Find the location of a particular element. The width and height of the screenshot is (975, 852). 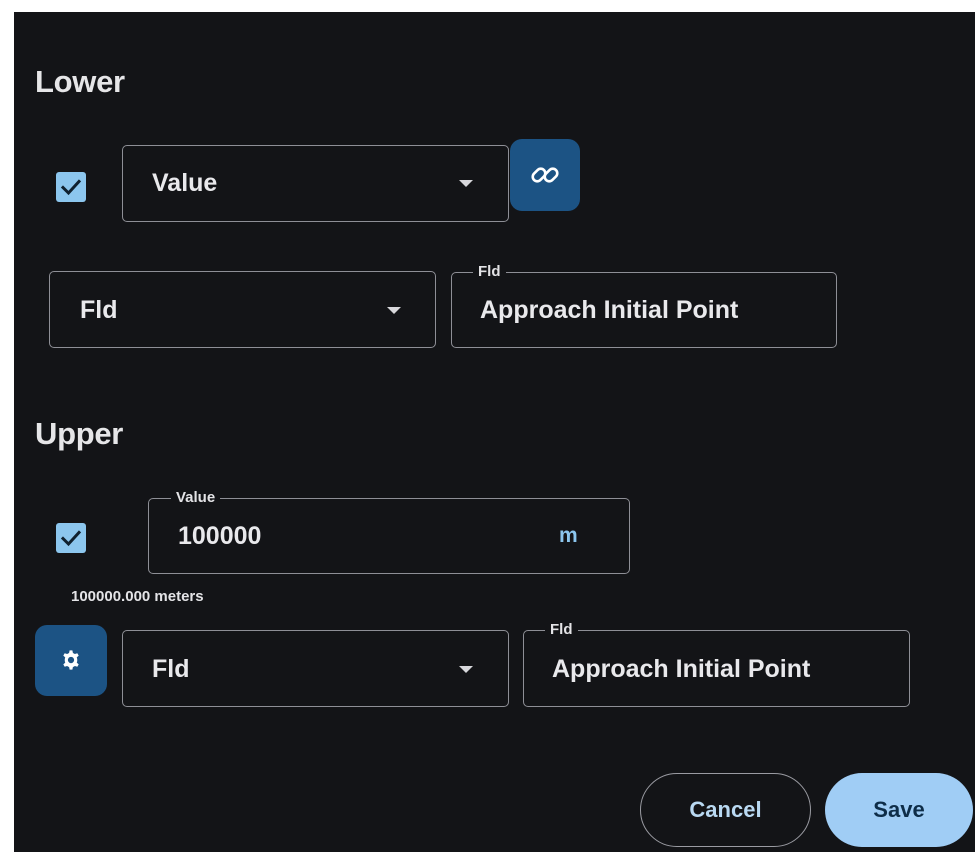

upper-value-field-value: 100000 is located at coordinates (220, 536).